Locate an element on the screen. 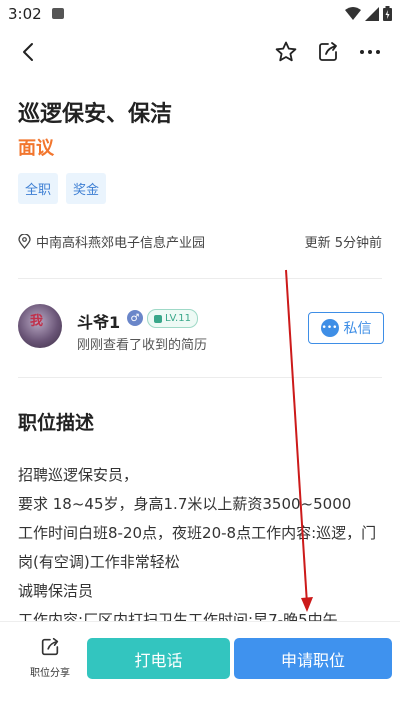 The image size is (400, 712). job-tag: 全职 is located at coordinates (38, 188).